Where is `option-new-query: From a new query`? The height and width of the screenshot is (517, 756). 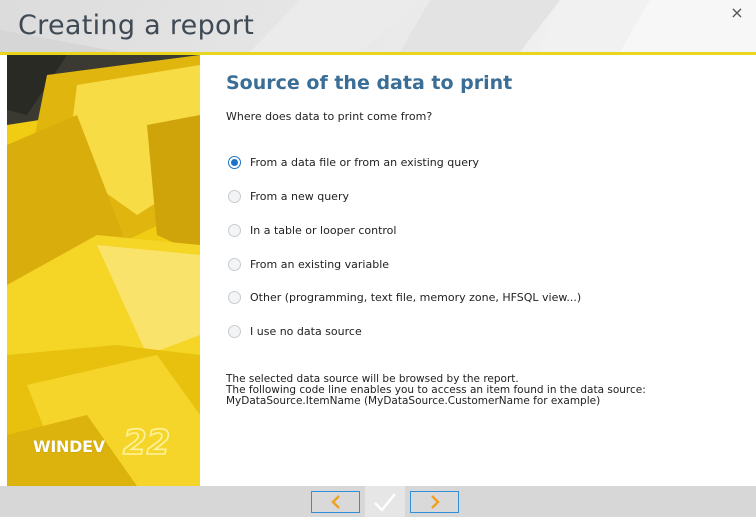 option-new-query: From a new query is located at coordinates (288, 196).